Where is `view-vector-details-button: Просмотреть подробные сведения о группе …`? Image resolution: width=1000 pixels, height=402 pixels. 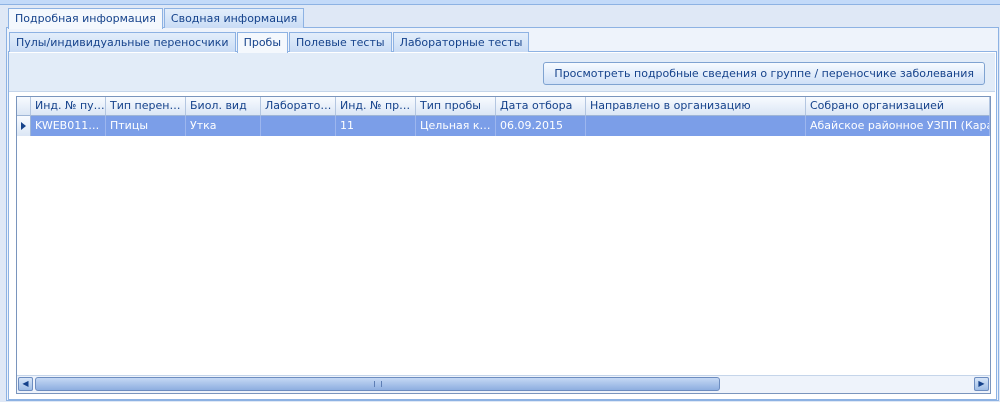 view-vector-details-button: Просмотреть подробные сведения о группе … is located at coordinates (764, 73).